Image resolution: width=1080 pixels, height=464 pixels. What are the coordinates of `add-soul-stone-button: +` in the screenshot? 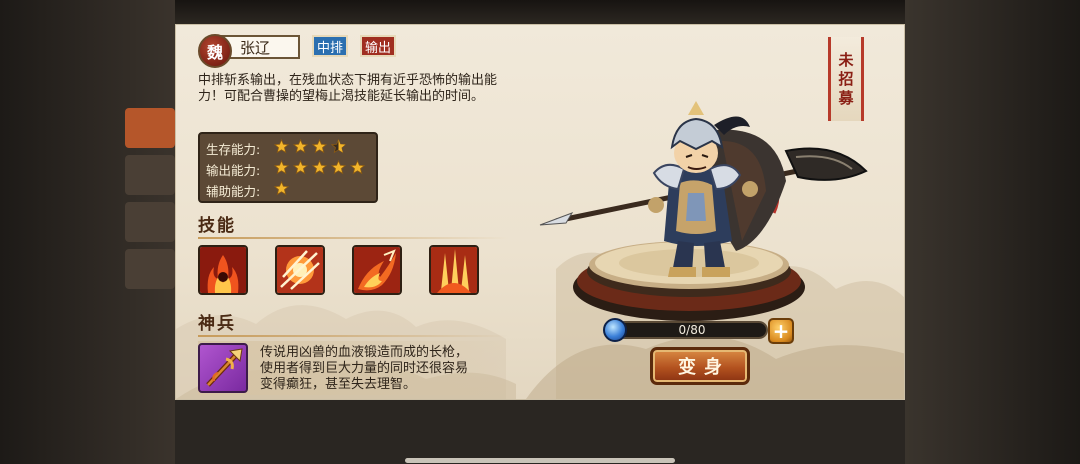 It's located at (781, 331).